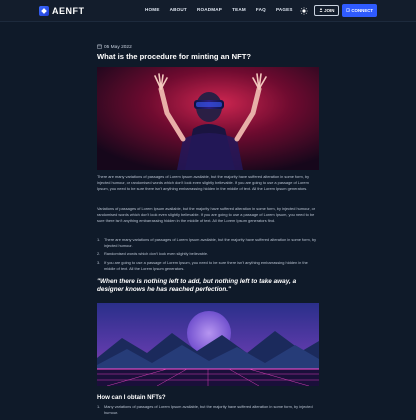 The height and width of the screenshot is (420, 416). I want to click on logo-icon, so click(44, 11).